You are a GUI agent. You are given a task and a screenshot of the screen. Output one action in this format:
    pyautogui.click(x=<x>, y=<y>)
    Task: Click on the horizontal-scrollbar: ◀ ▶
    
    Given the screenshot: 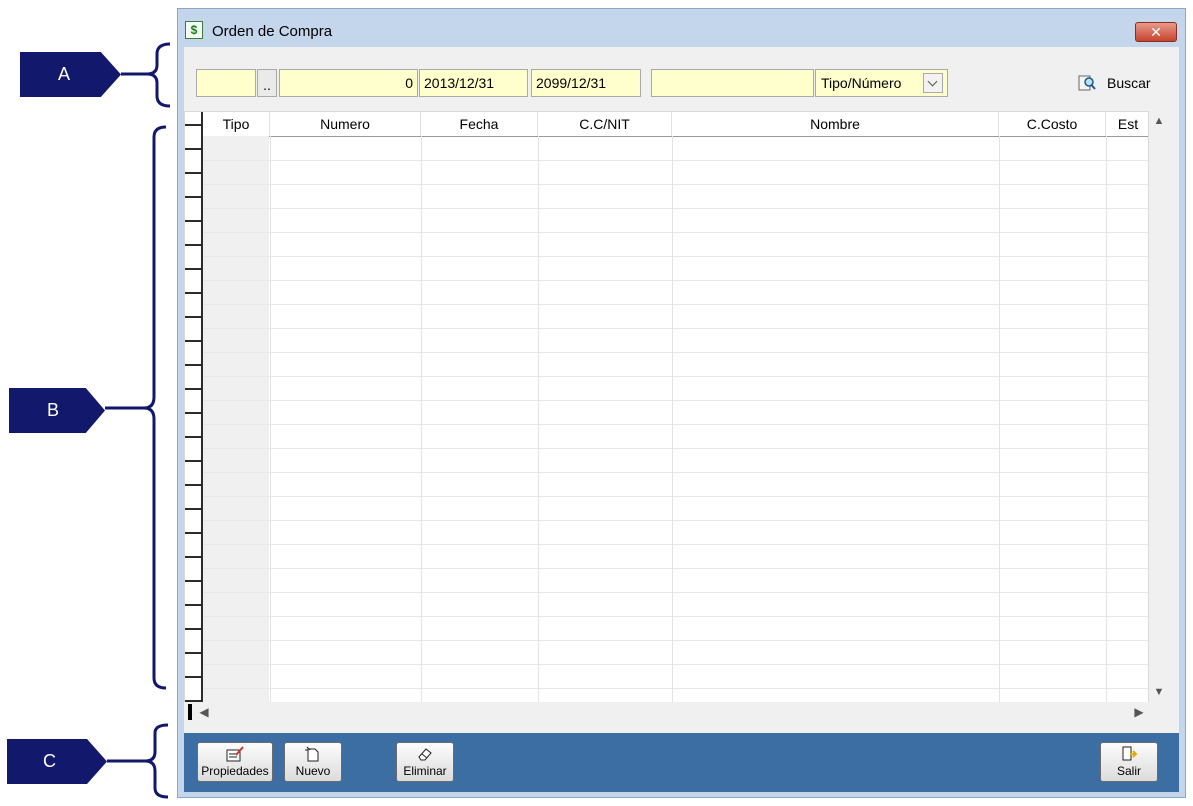 What is the action you would take?
    pyautogui.click(x=676, y=712)
    